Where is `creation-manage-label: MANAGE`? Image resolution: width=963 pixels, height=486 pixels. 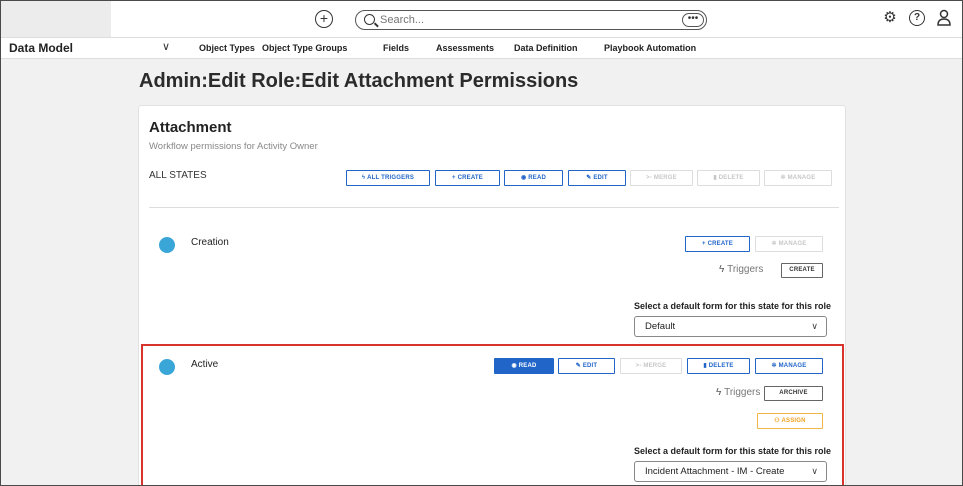
creation-manage-label: MANAGE is located at coordinates (792, 244).